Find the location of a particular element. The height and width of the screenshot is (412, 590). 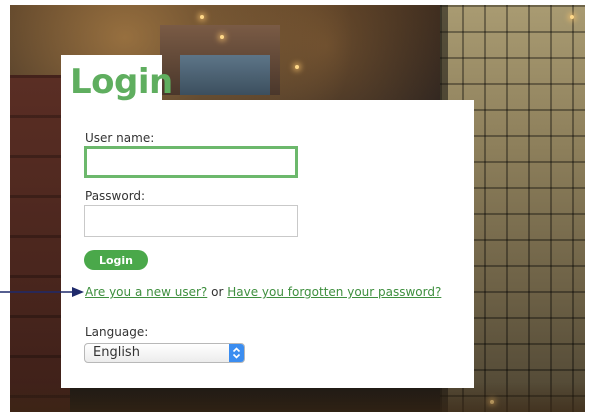

username-label: User name: is located at coordinates (120, 138).